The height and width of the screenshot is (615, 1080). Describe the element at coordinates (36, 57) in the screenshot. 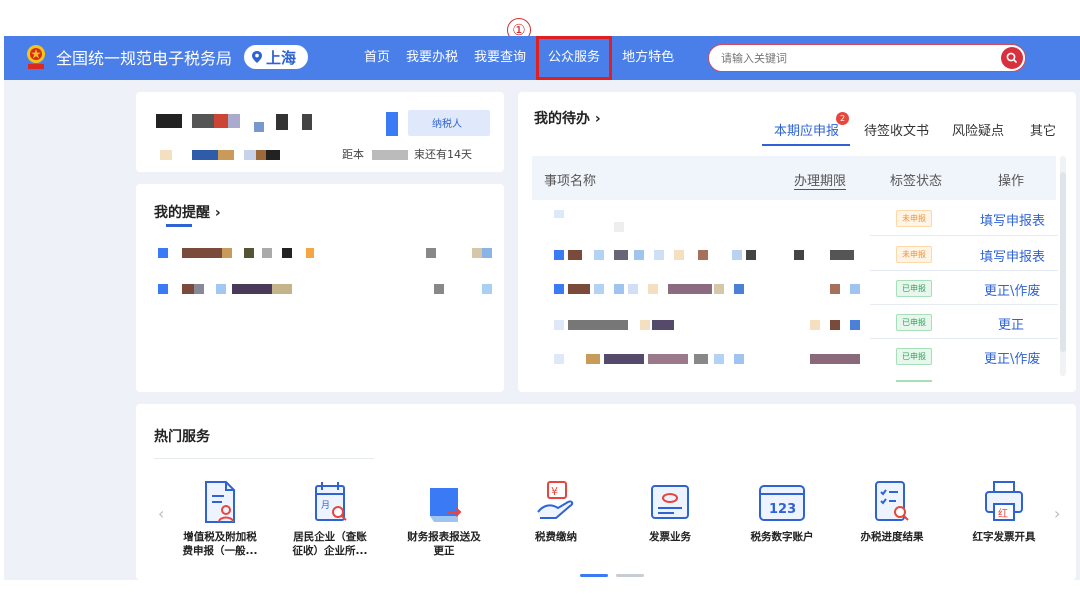

I see `national-emblem-icon` at that location.